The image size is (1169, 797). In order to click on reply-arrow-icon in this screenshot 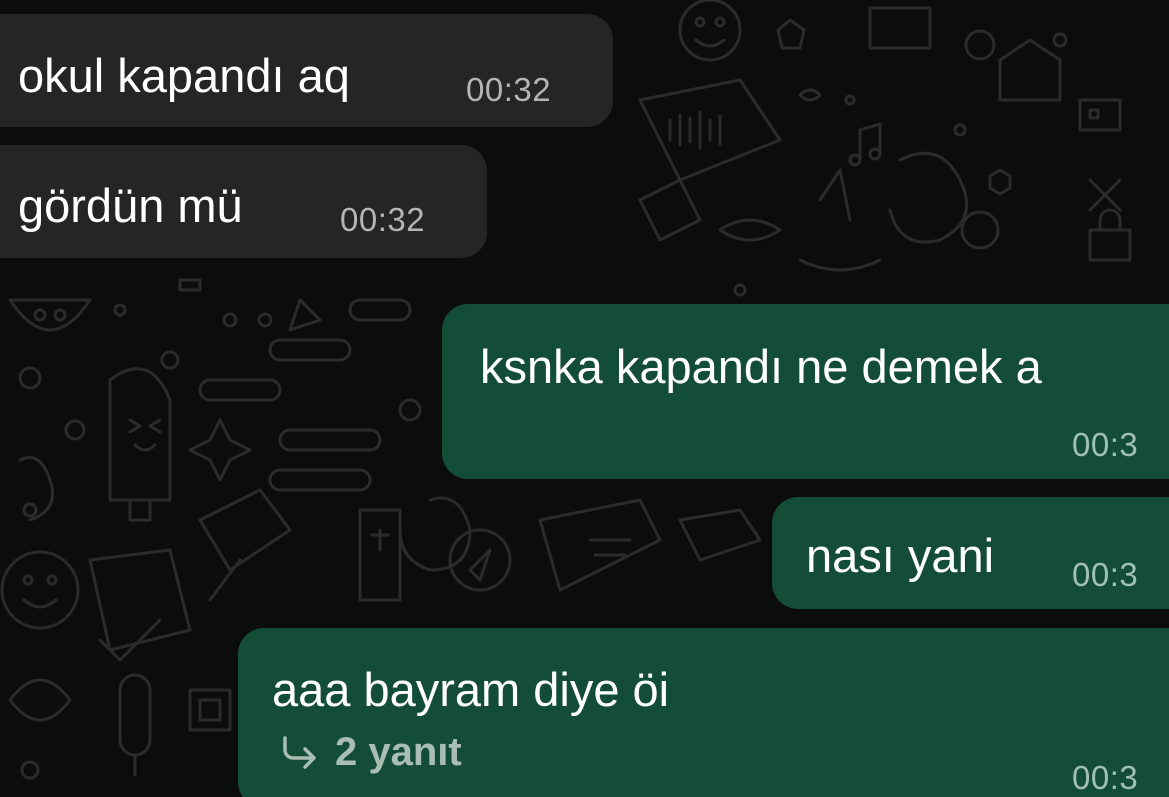, I will do `click(299, 752)`.